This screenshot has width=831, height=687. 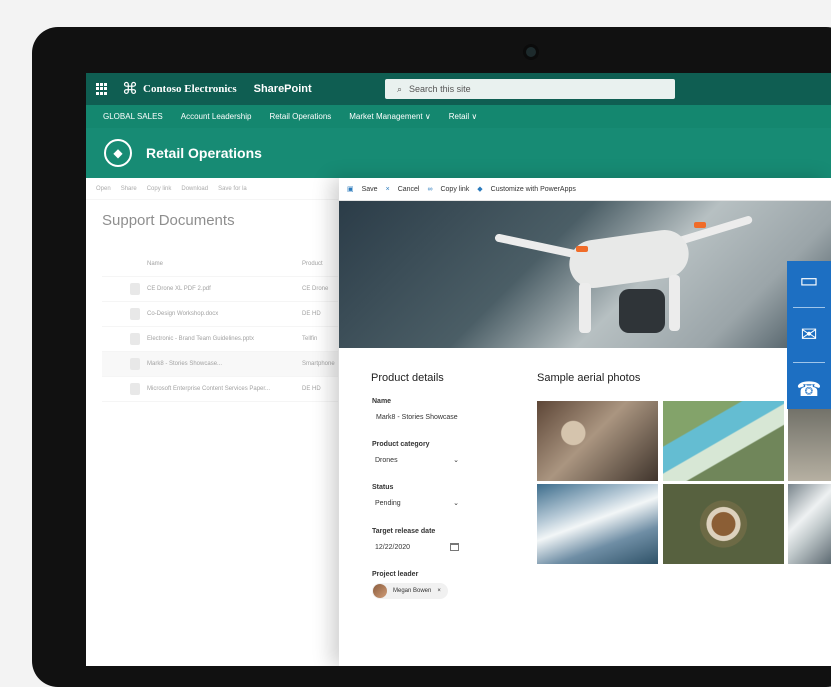 What do you see at coordinates (135, 314) in the screenshot?
I see `word-file-icon` at bounding box center [135, 314].